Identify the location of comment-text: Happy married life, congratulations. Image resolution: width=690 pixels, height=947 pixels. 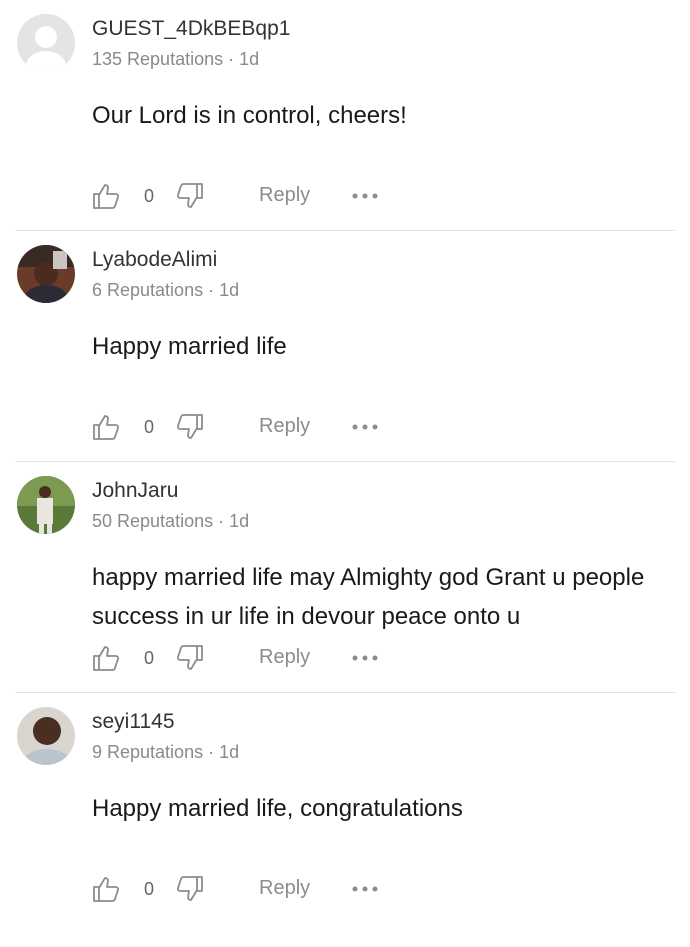
(277, 808).